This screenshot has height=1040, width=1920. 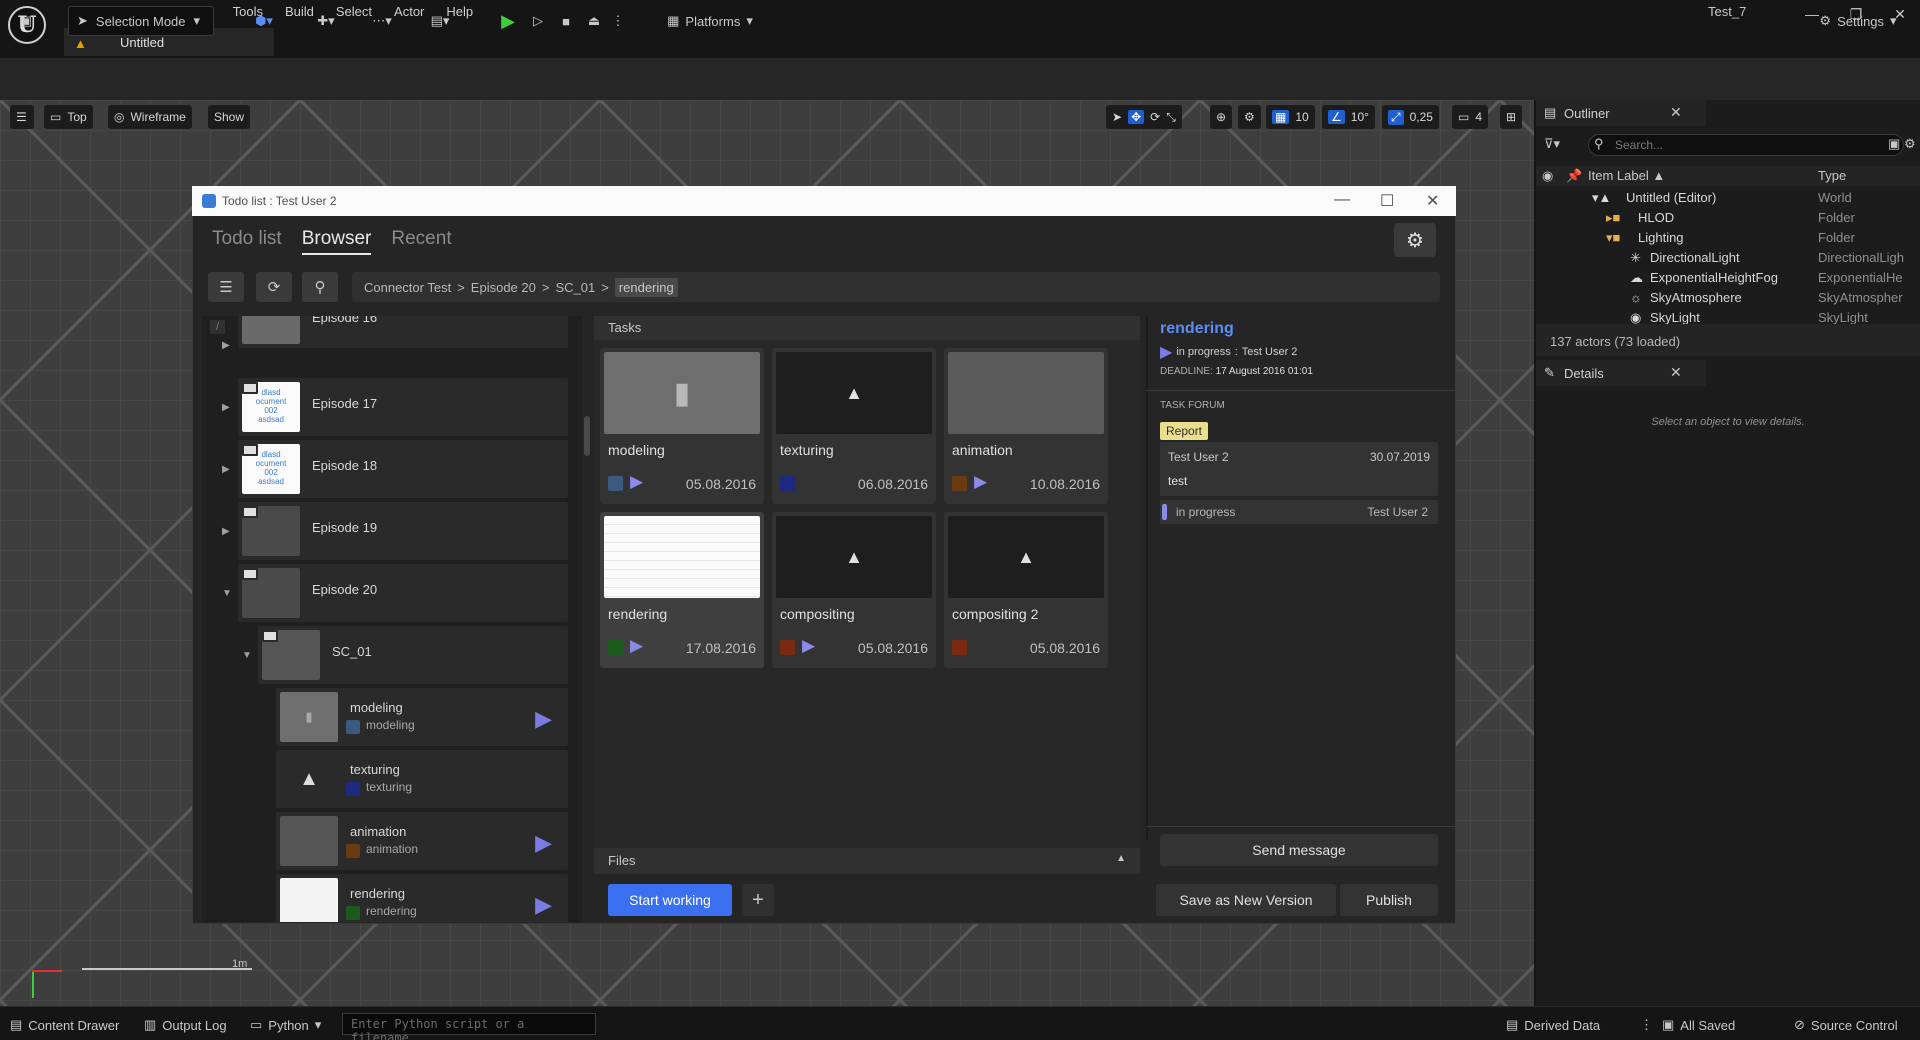 I want to click on selection-mode-dropdown: ➤ Selection Mode ▾, so click(x=141, y=21).